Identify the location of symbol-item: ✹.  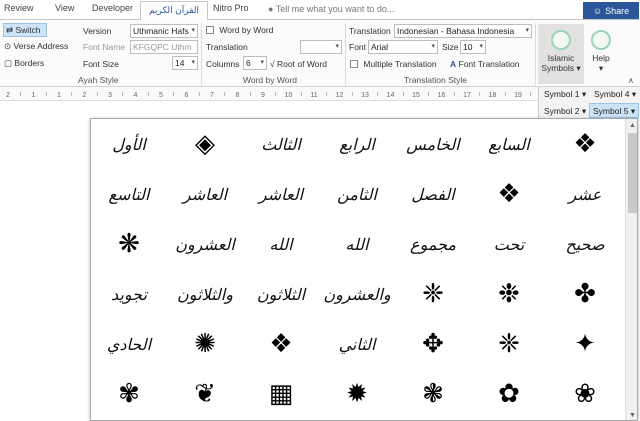
(357, 394).